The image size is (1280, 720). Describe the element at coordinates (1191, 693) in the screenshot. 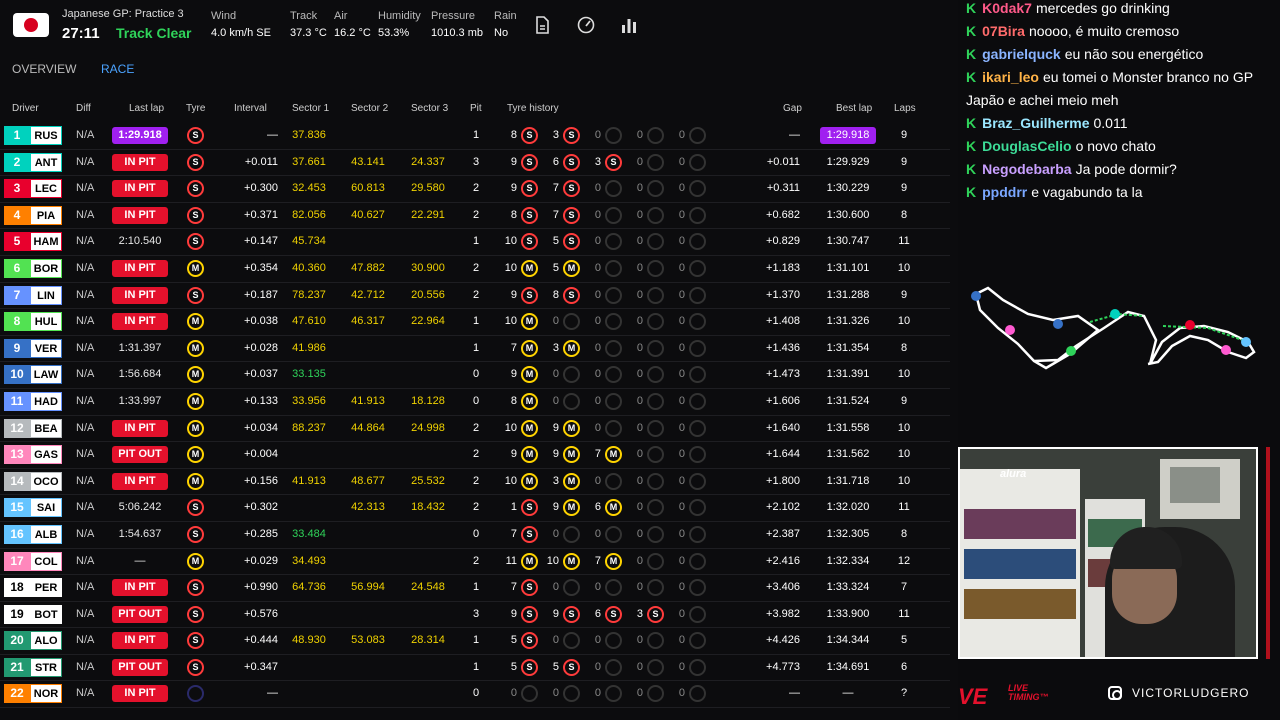

I see `social-handle: VICTORLUDGERO` at that location.